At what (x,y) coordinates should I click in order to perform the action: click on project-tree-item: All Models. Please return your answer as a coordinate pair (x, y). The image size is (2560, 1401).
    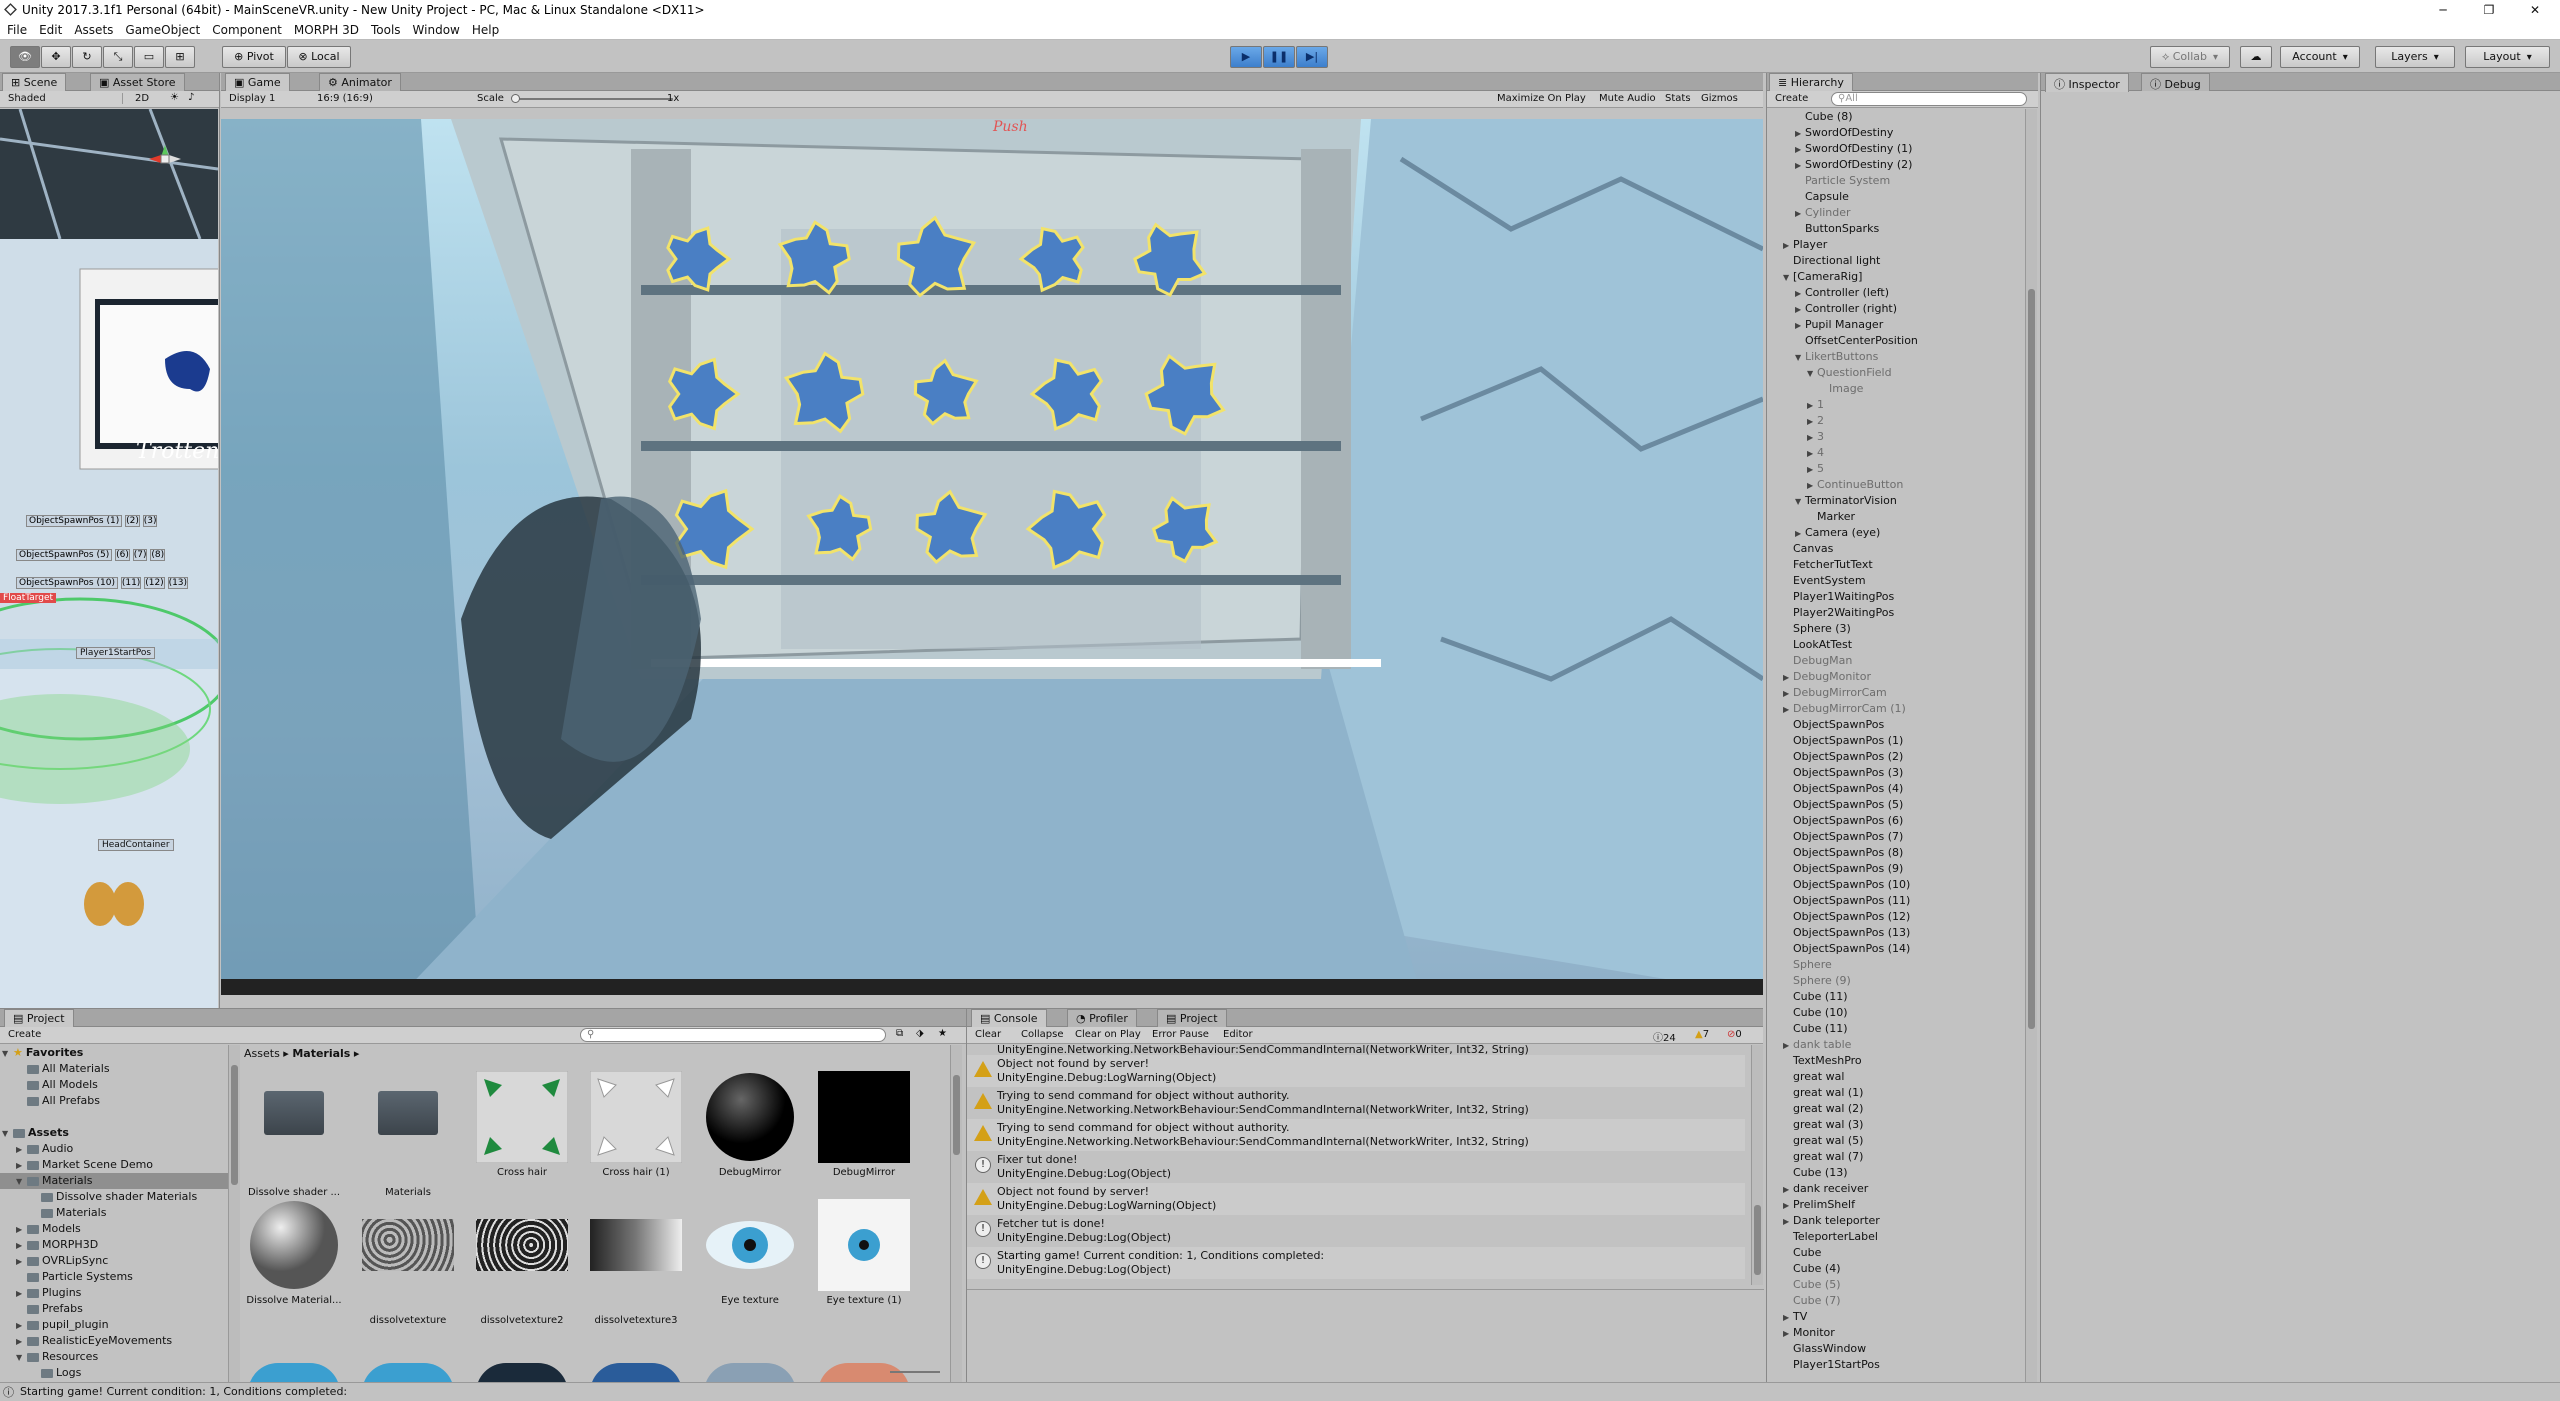
    Looking at the image, I should click on (114, 1085).